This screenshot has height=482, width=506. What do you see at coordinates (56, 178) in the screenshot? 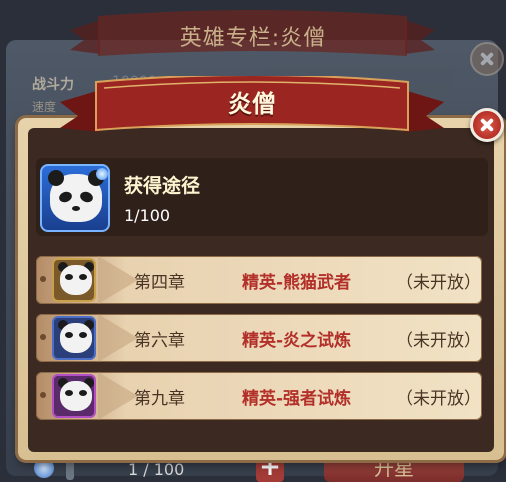
I see `panda-ear-left` at bounding box center [56, 178].